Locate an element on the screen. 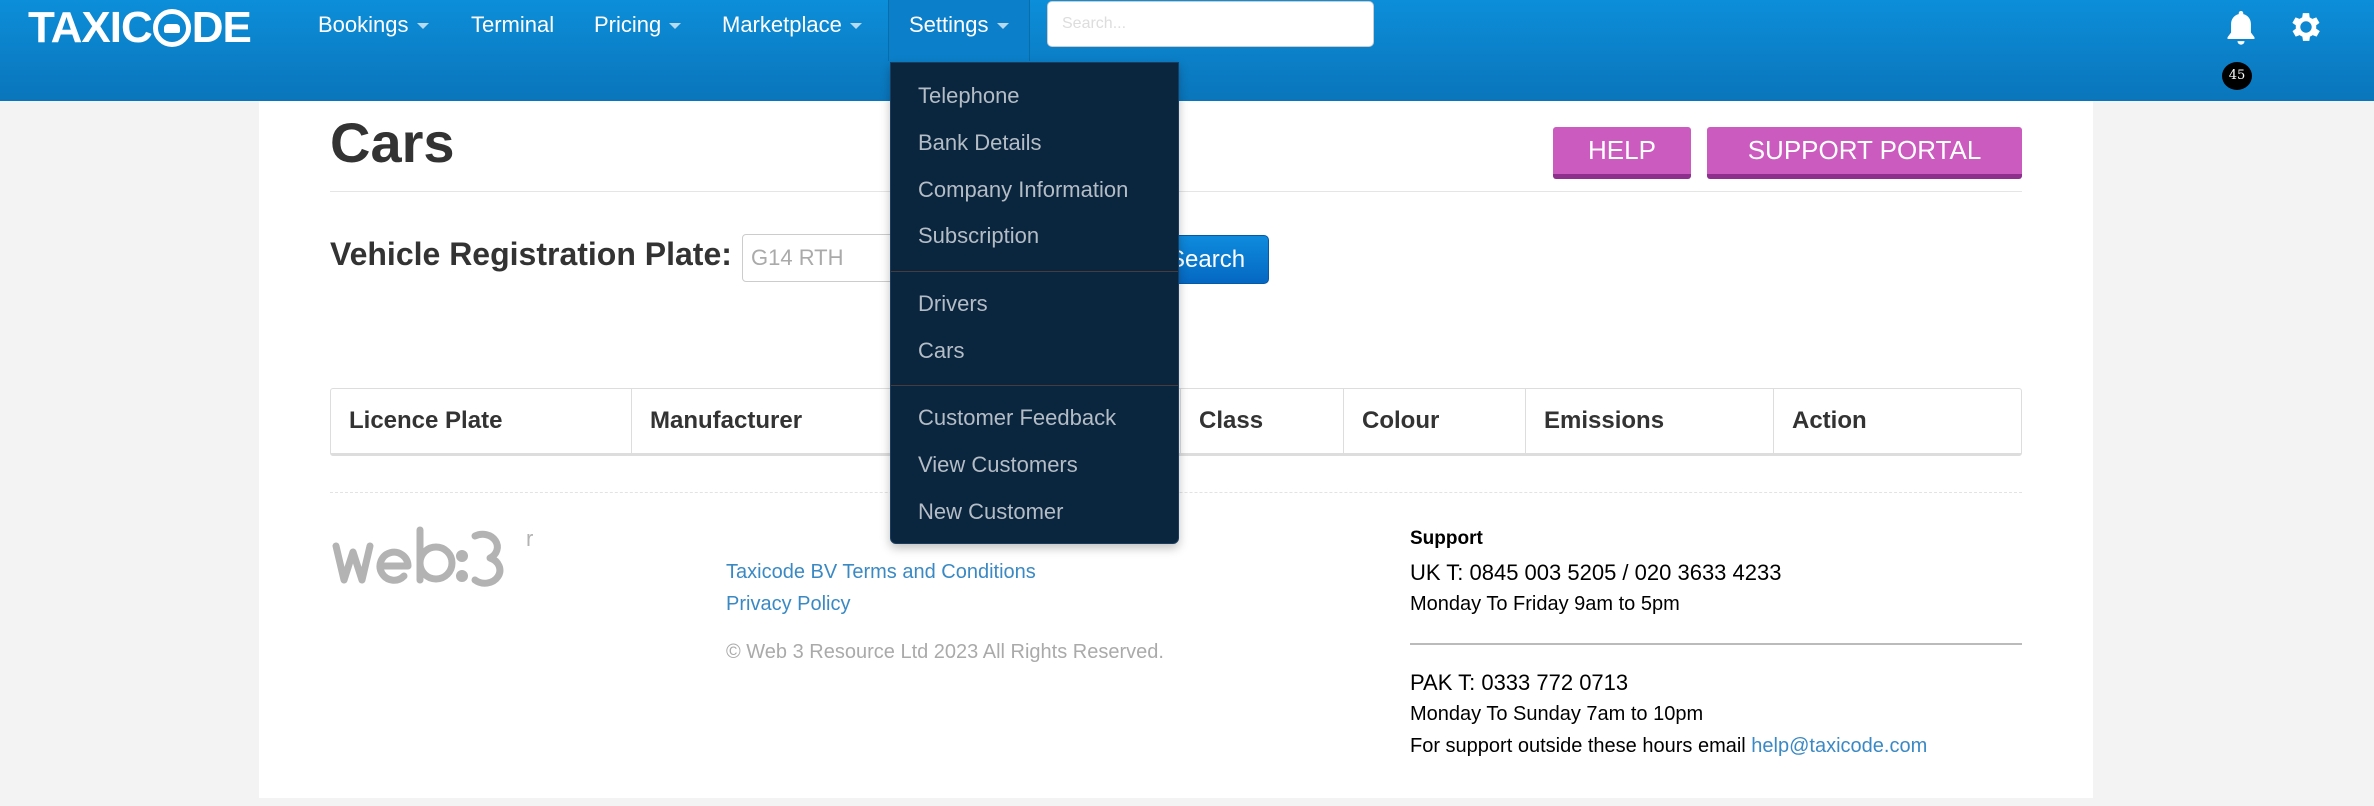 The width and height of the screenshot is (2374, 806). menu-item-cars: Cars is located at coordinates (941, 351).